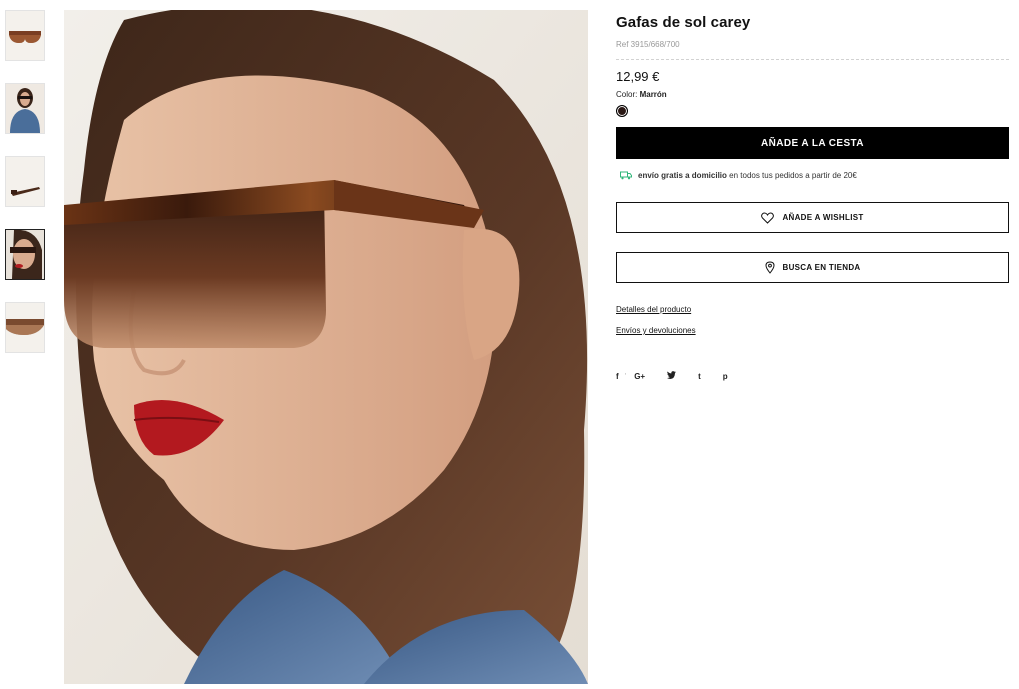  I want to click on heart-icon, so click(768, 218).